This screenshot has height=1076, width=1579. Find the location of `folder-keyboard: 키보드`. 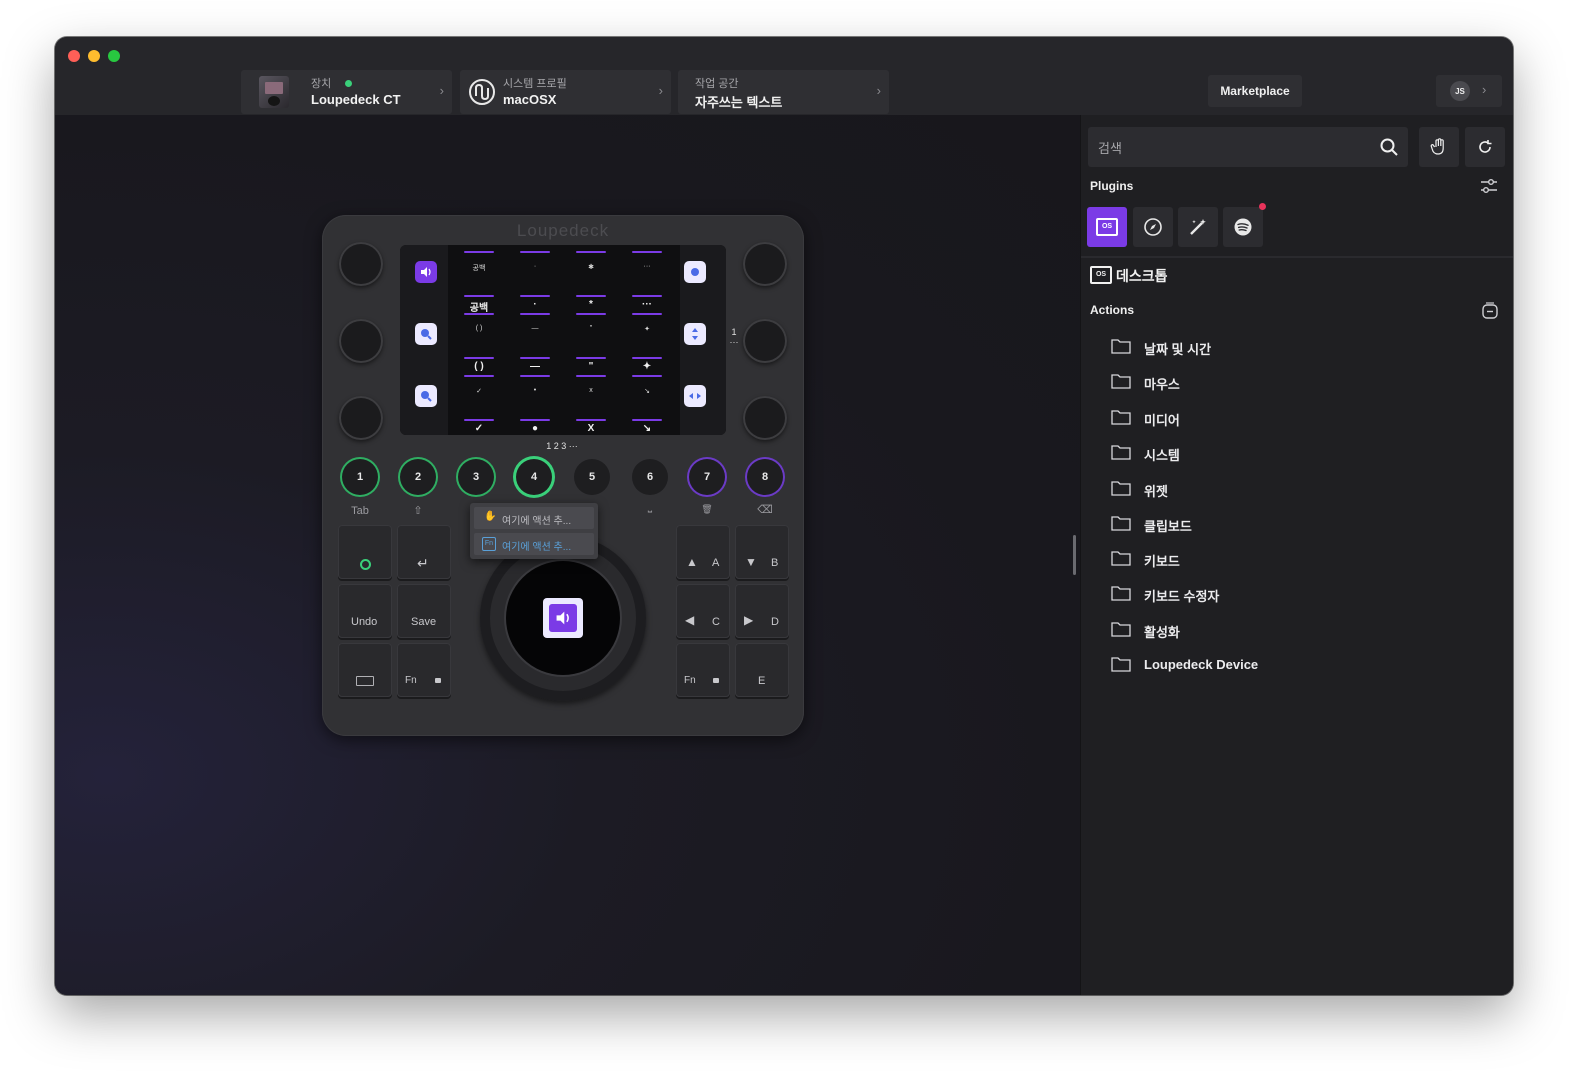

folder-keyboard: 키보드 is located at coordinates (1145, 560).